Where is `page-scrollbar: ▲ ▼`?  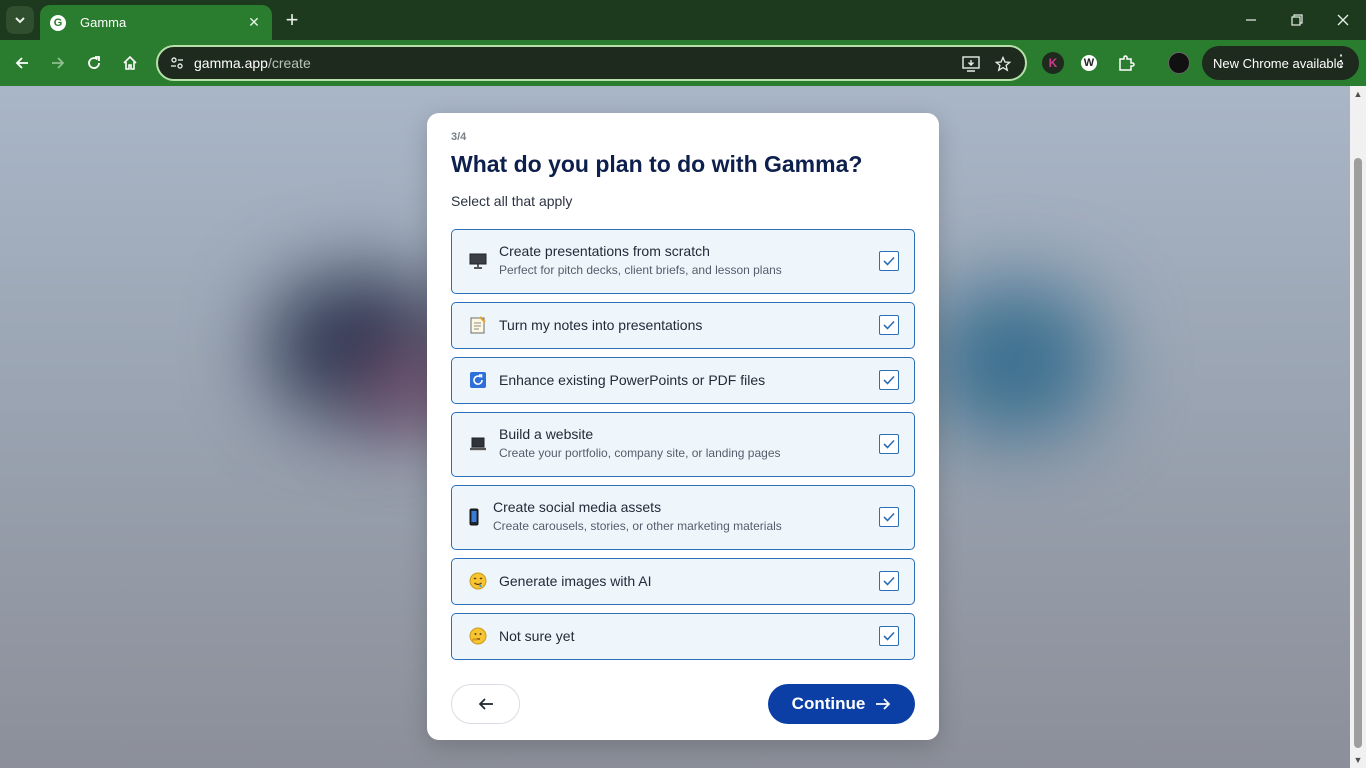
page-scrollbar: ▲ ▼ is located at coordinates (1358, 427).